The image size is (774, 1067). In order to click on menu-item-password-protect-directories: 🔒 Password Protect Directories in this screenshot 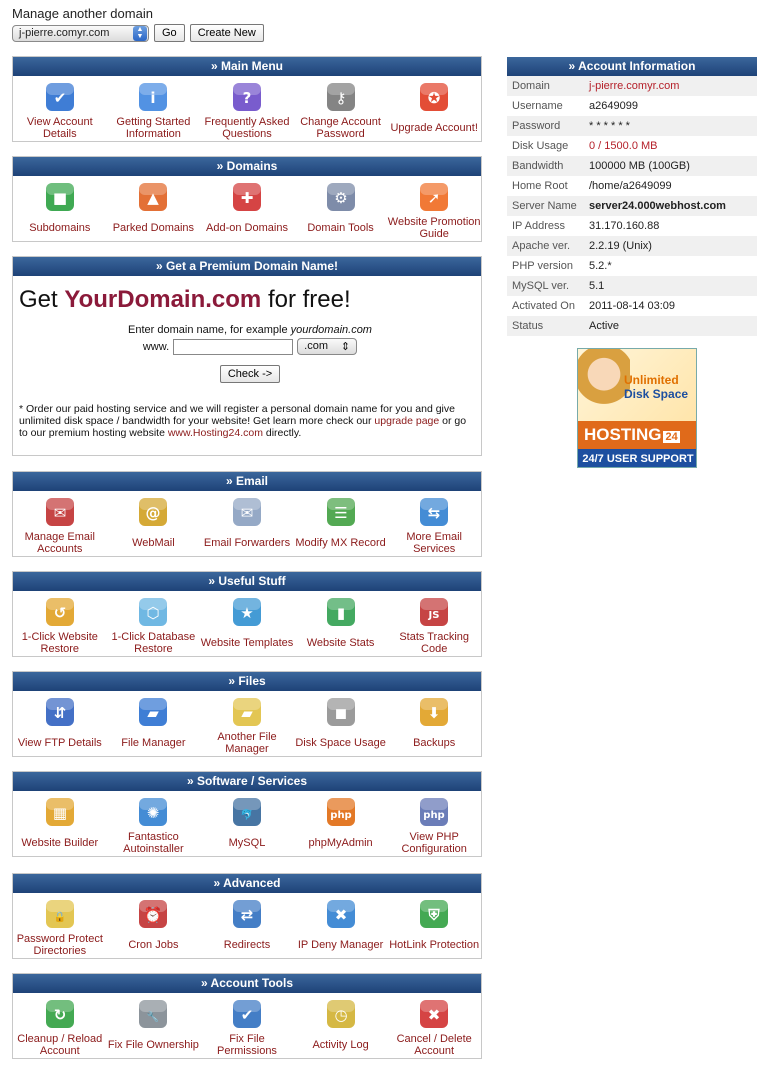, I will do `click(60, 934)`.